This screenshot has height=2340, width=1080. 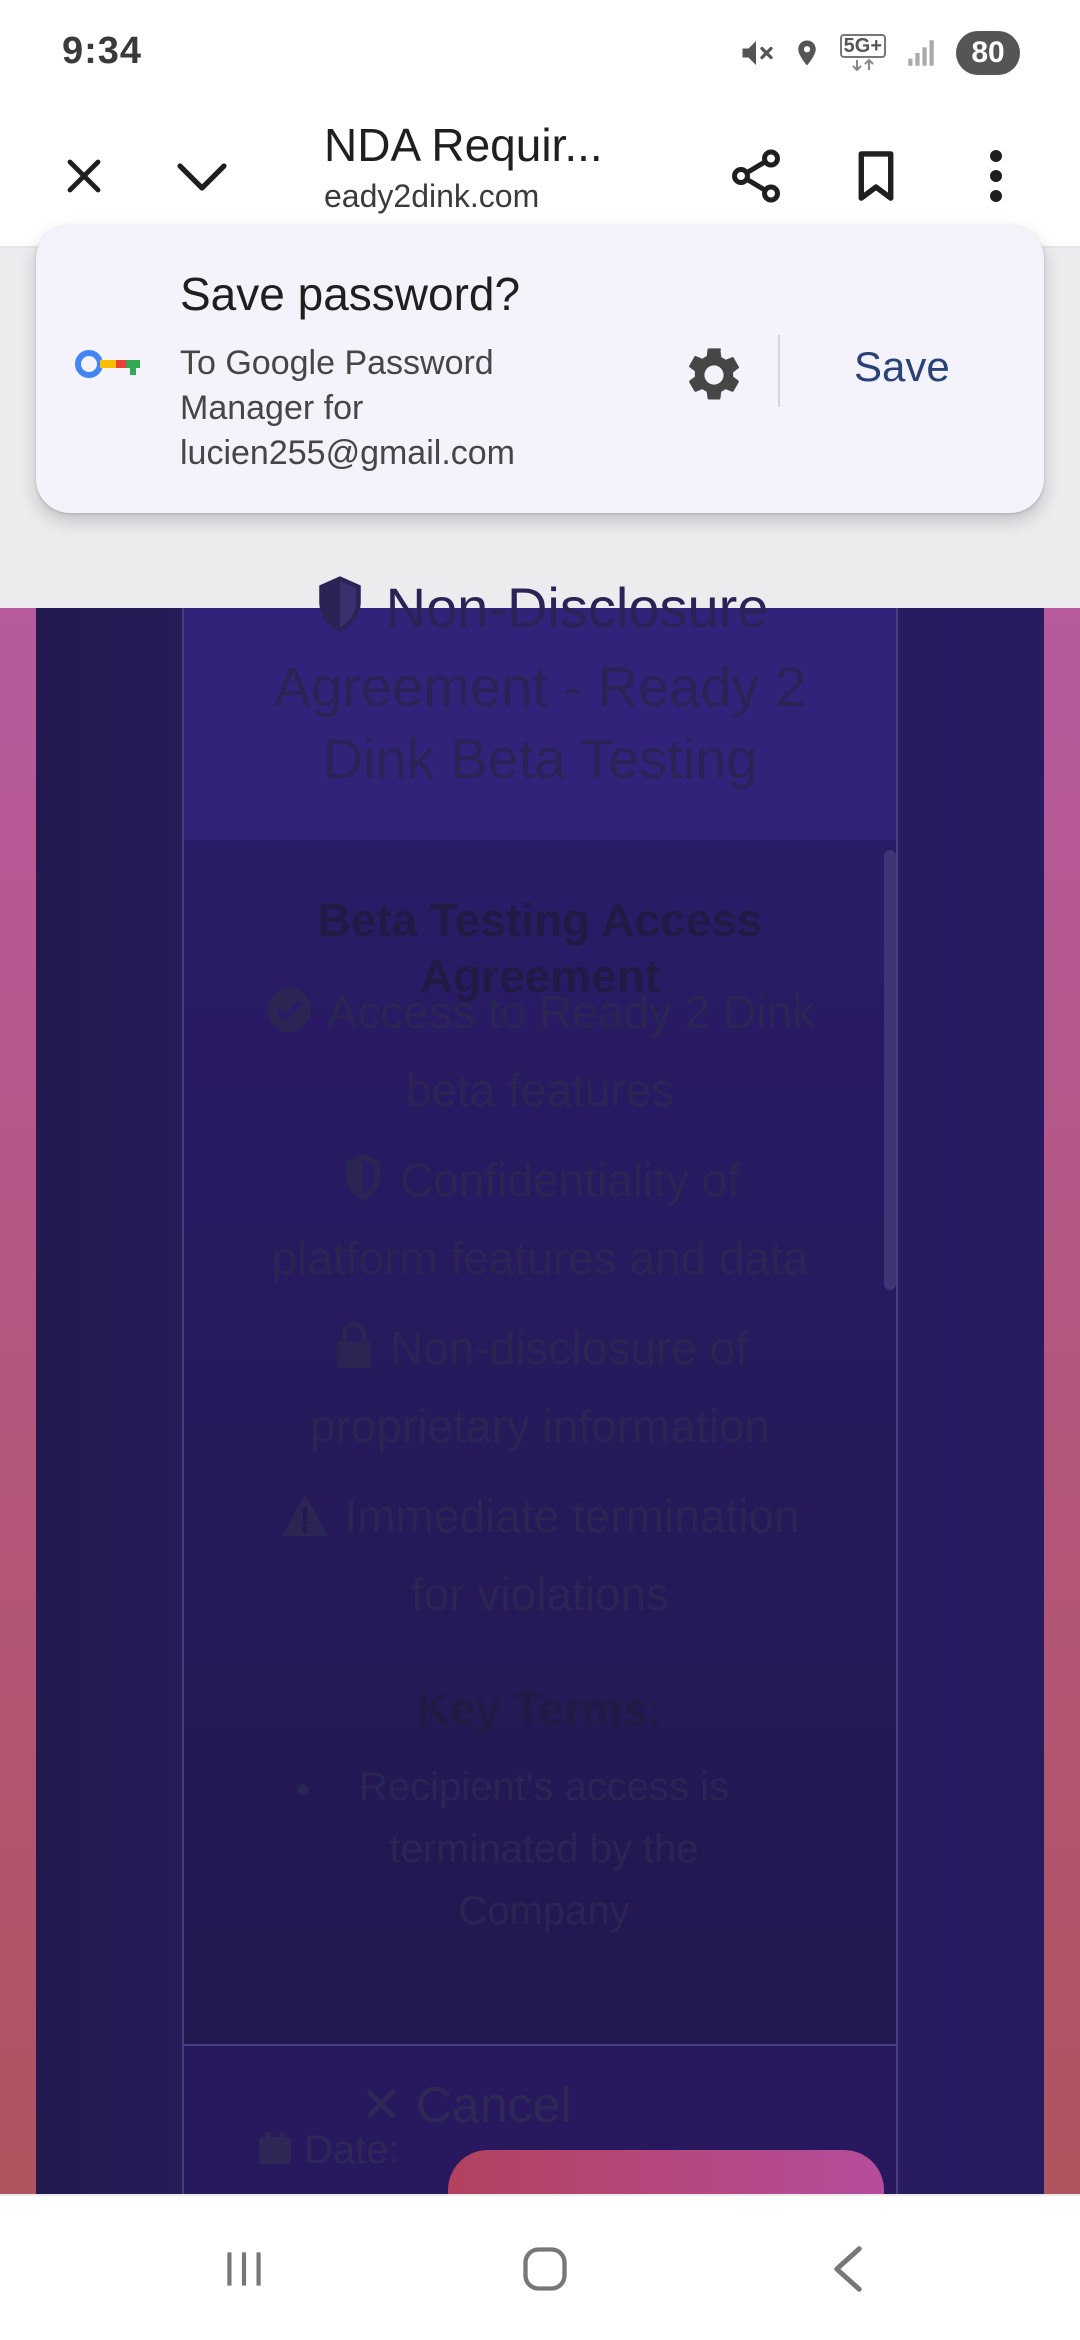 I want to click on feature-nondisclosure-line2: proprietary information, so click(x=540, y=1426).